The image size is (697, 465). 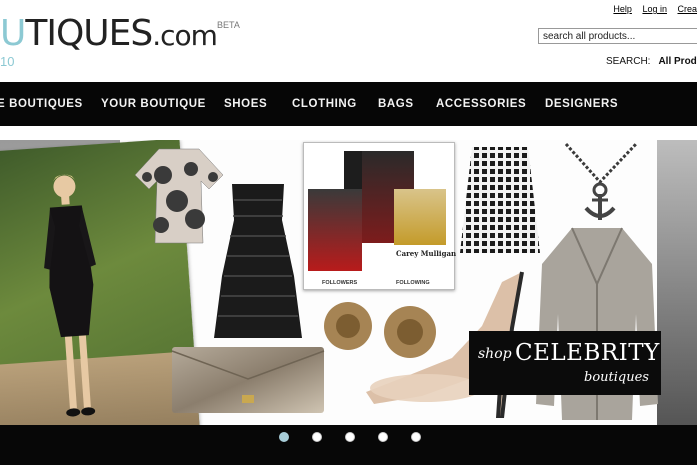 I want to click on logo-tld: .com, so click(x=185, y=35).